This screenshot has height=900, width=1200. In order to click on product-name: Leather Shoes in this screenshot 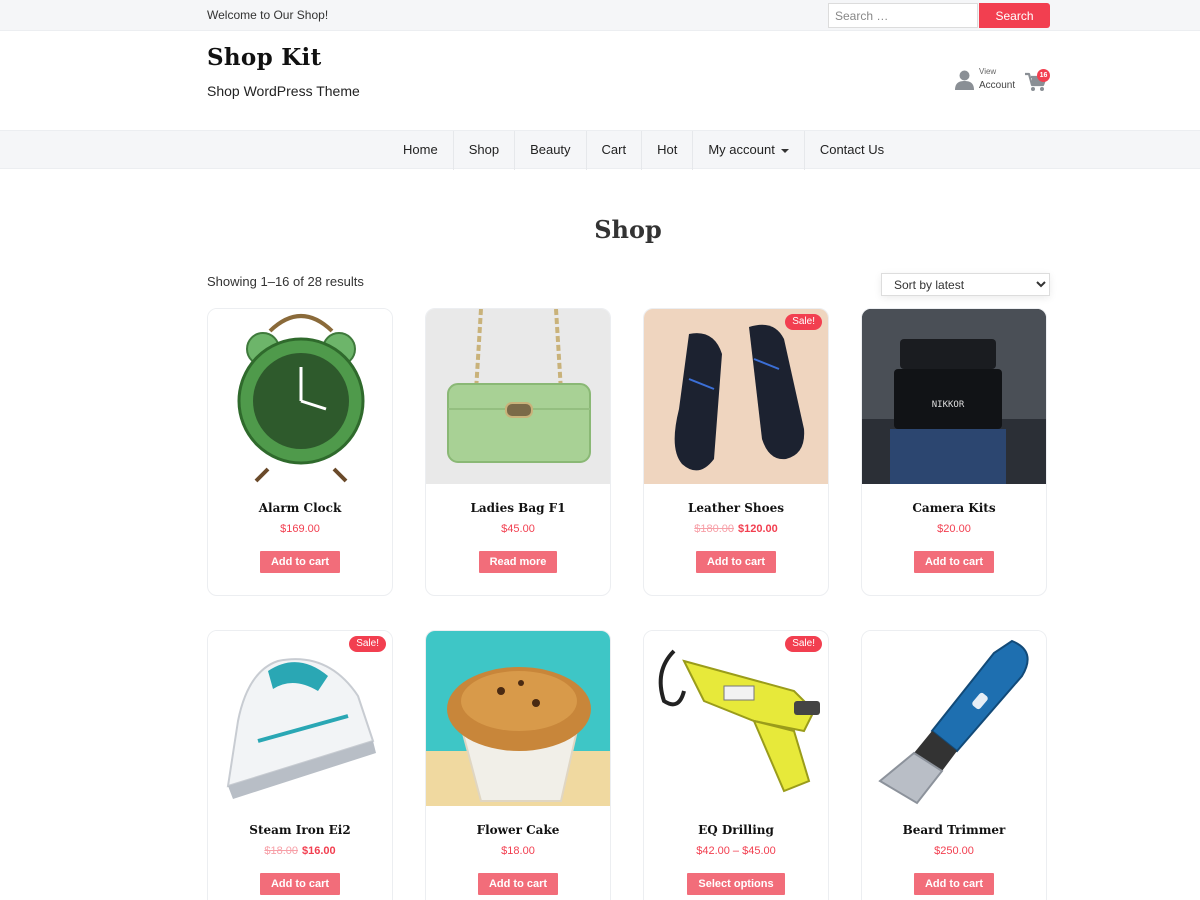, I will do `click(736, 508)`.